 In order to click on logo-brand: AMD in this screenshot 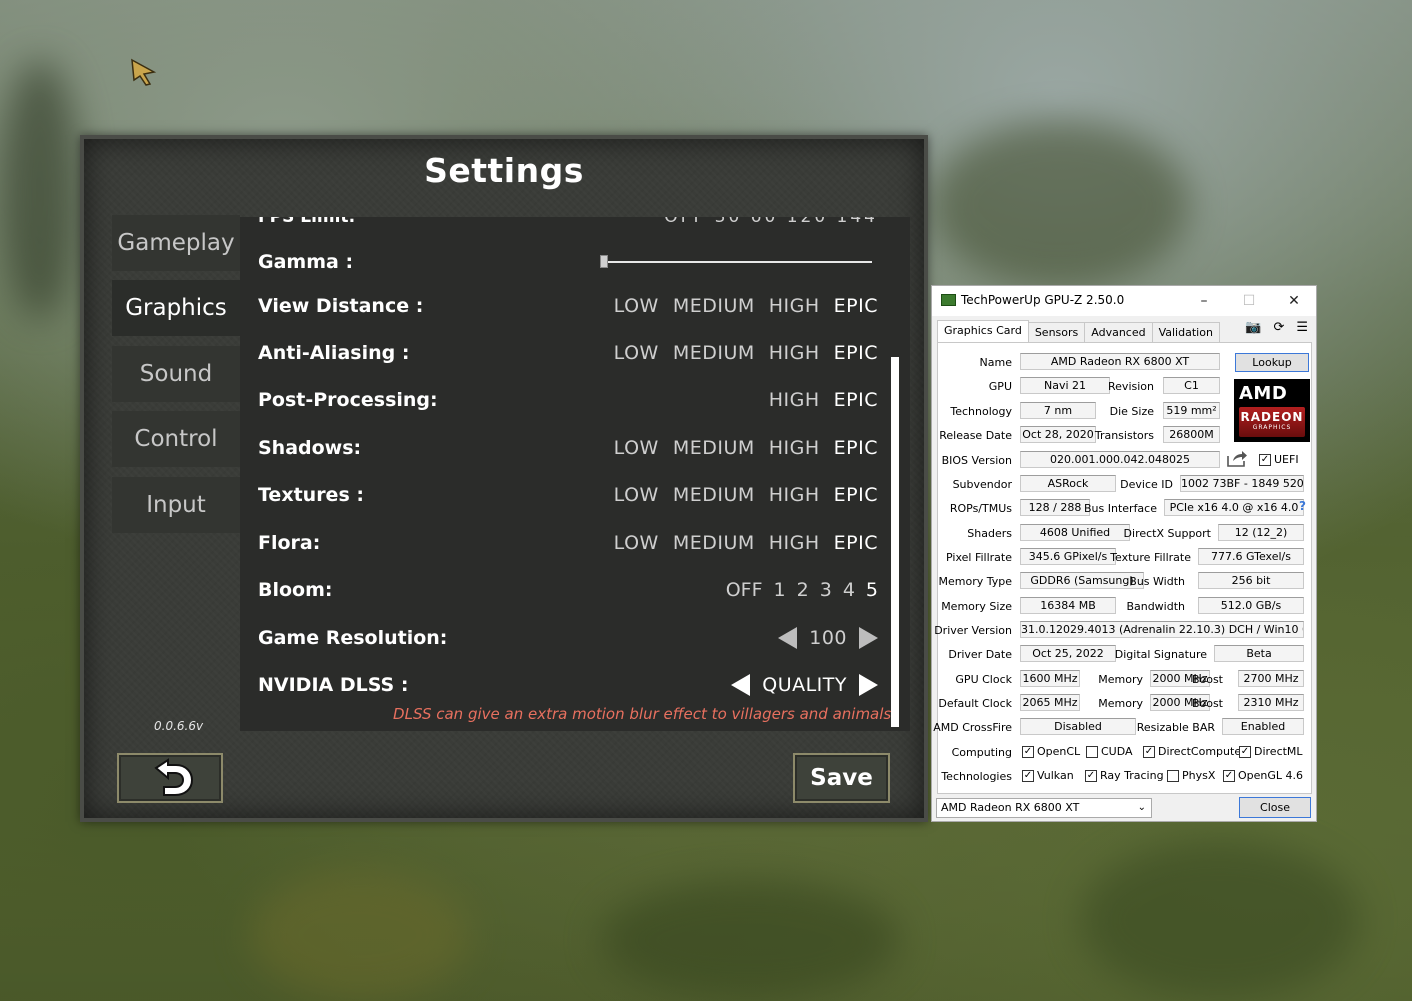, I will do `click(1263, 393)`.